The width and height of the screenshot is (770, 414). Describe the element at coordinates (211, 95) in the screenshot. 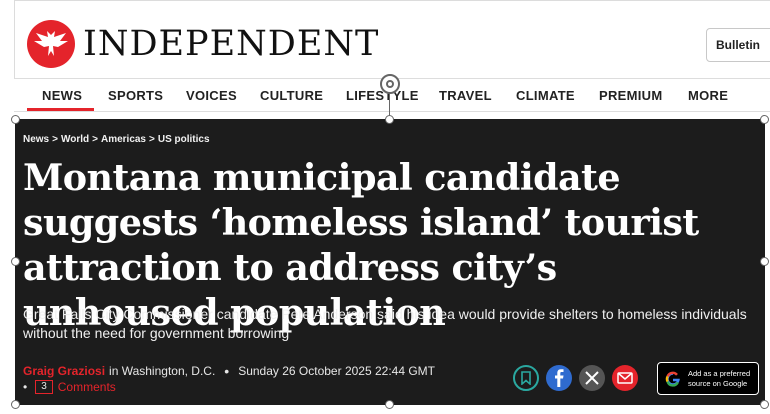

I see `nav-item-voices: VOICES` at that location.